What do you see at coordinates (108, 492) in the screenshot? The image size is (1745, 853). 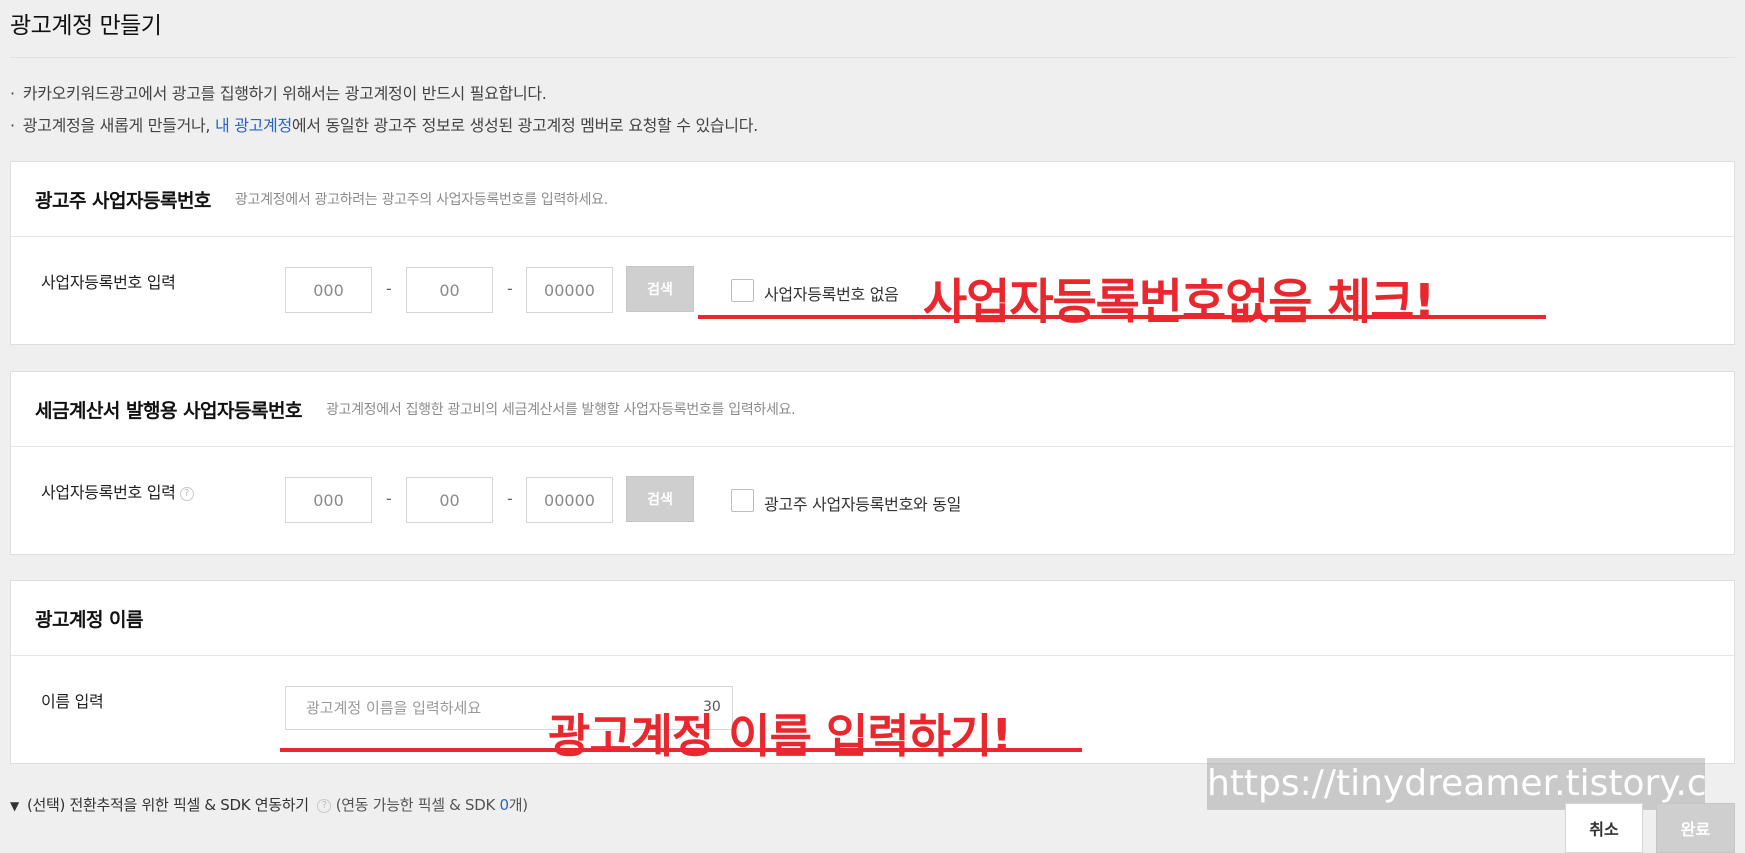 I see `field-label-text: 사업자등록번호 입력` at bounding box center [108, 492].